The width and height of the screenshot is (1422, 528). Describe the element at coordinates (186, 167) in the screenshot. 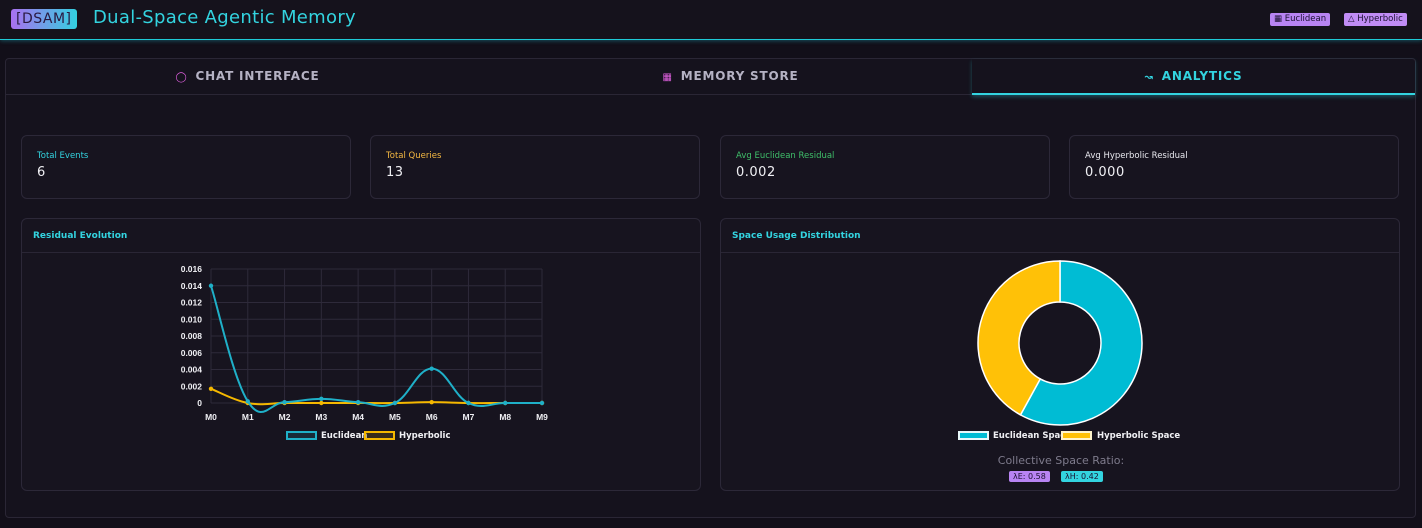

I see `stat-total-events: Total Events 6` at that location.